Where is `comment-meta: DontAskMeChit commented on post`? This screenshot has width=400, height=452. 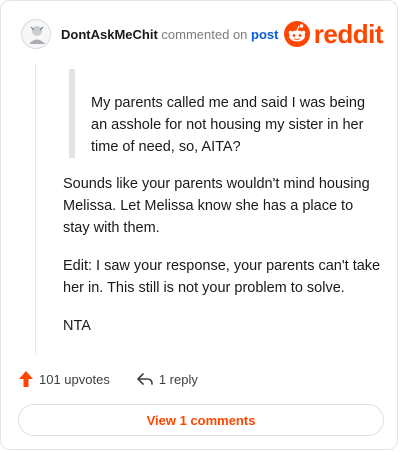 comment-meta: DontAskMeChit commented on post is located at coordinates (169, 34).